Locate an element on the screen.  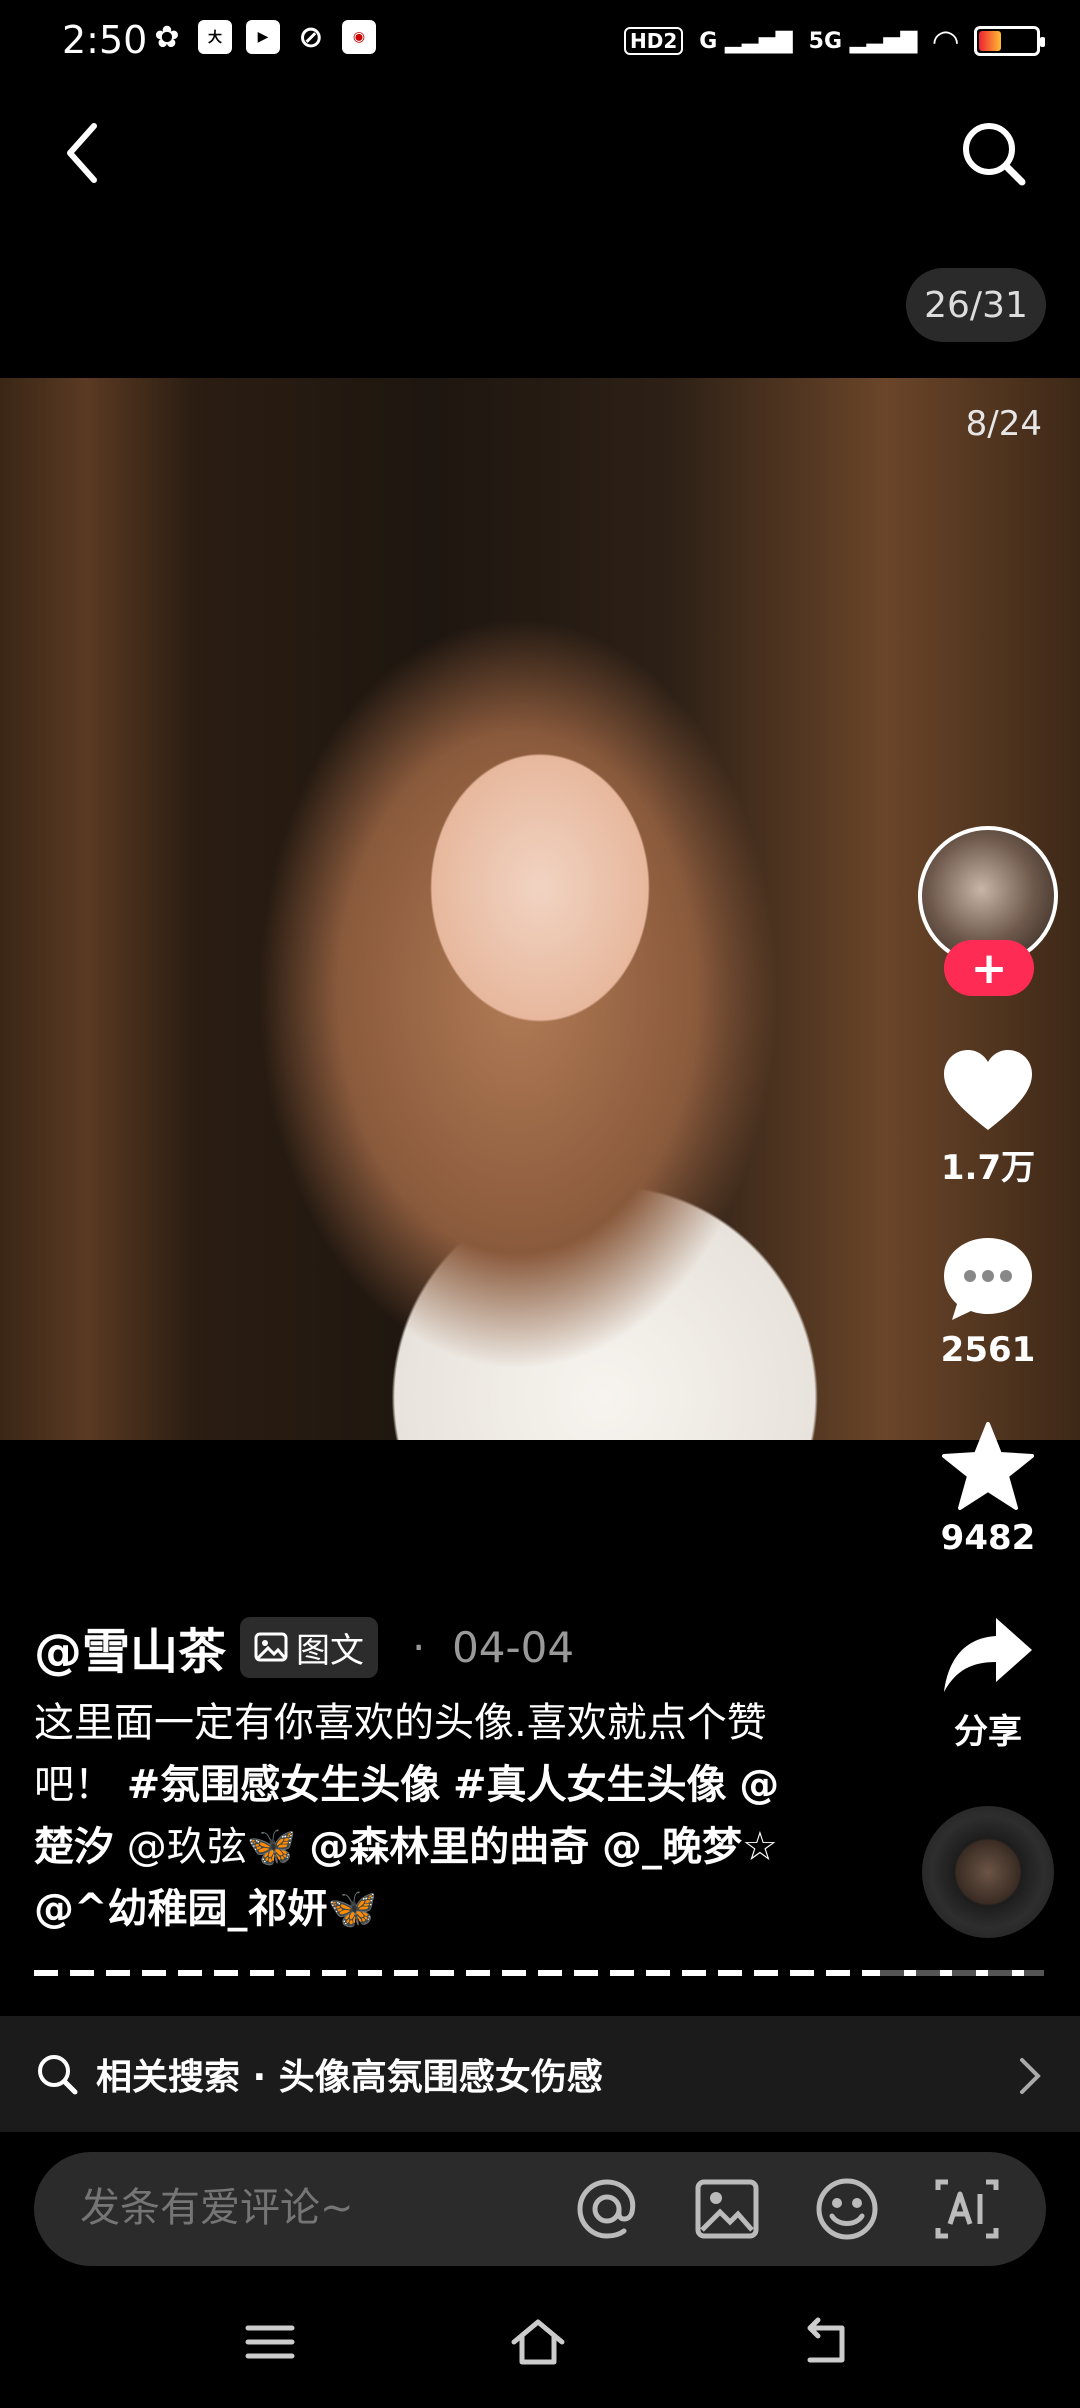
related-search-bar: 相关搜索 · 头像高氛围感女伤感 is located at coordinates (540, 2074).